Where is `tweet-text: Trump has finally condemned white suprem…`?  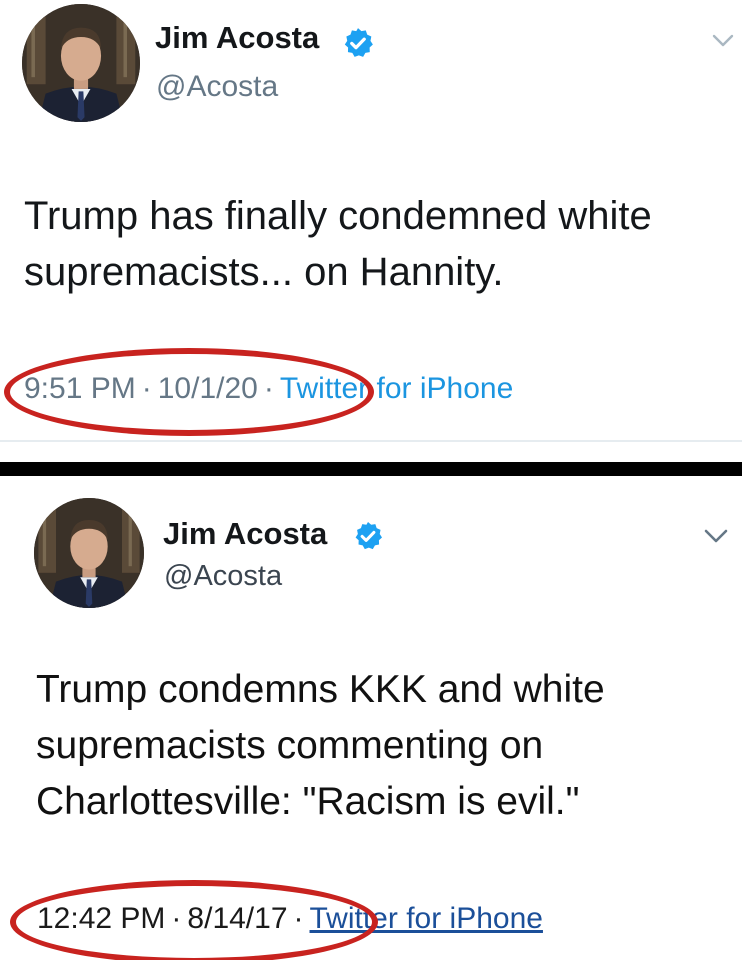 tweet-text: Trump has finally condemned white suprem… is located at coordinates (338, 244).